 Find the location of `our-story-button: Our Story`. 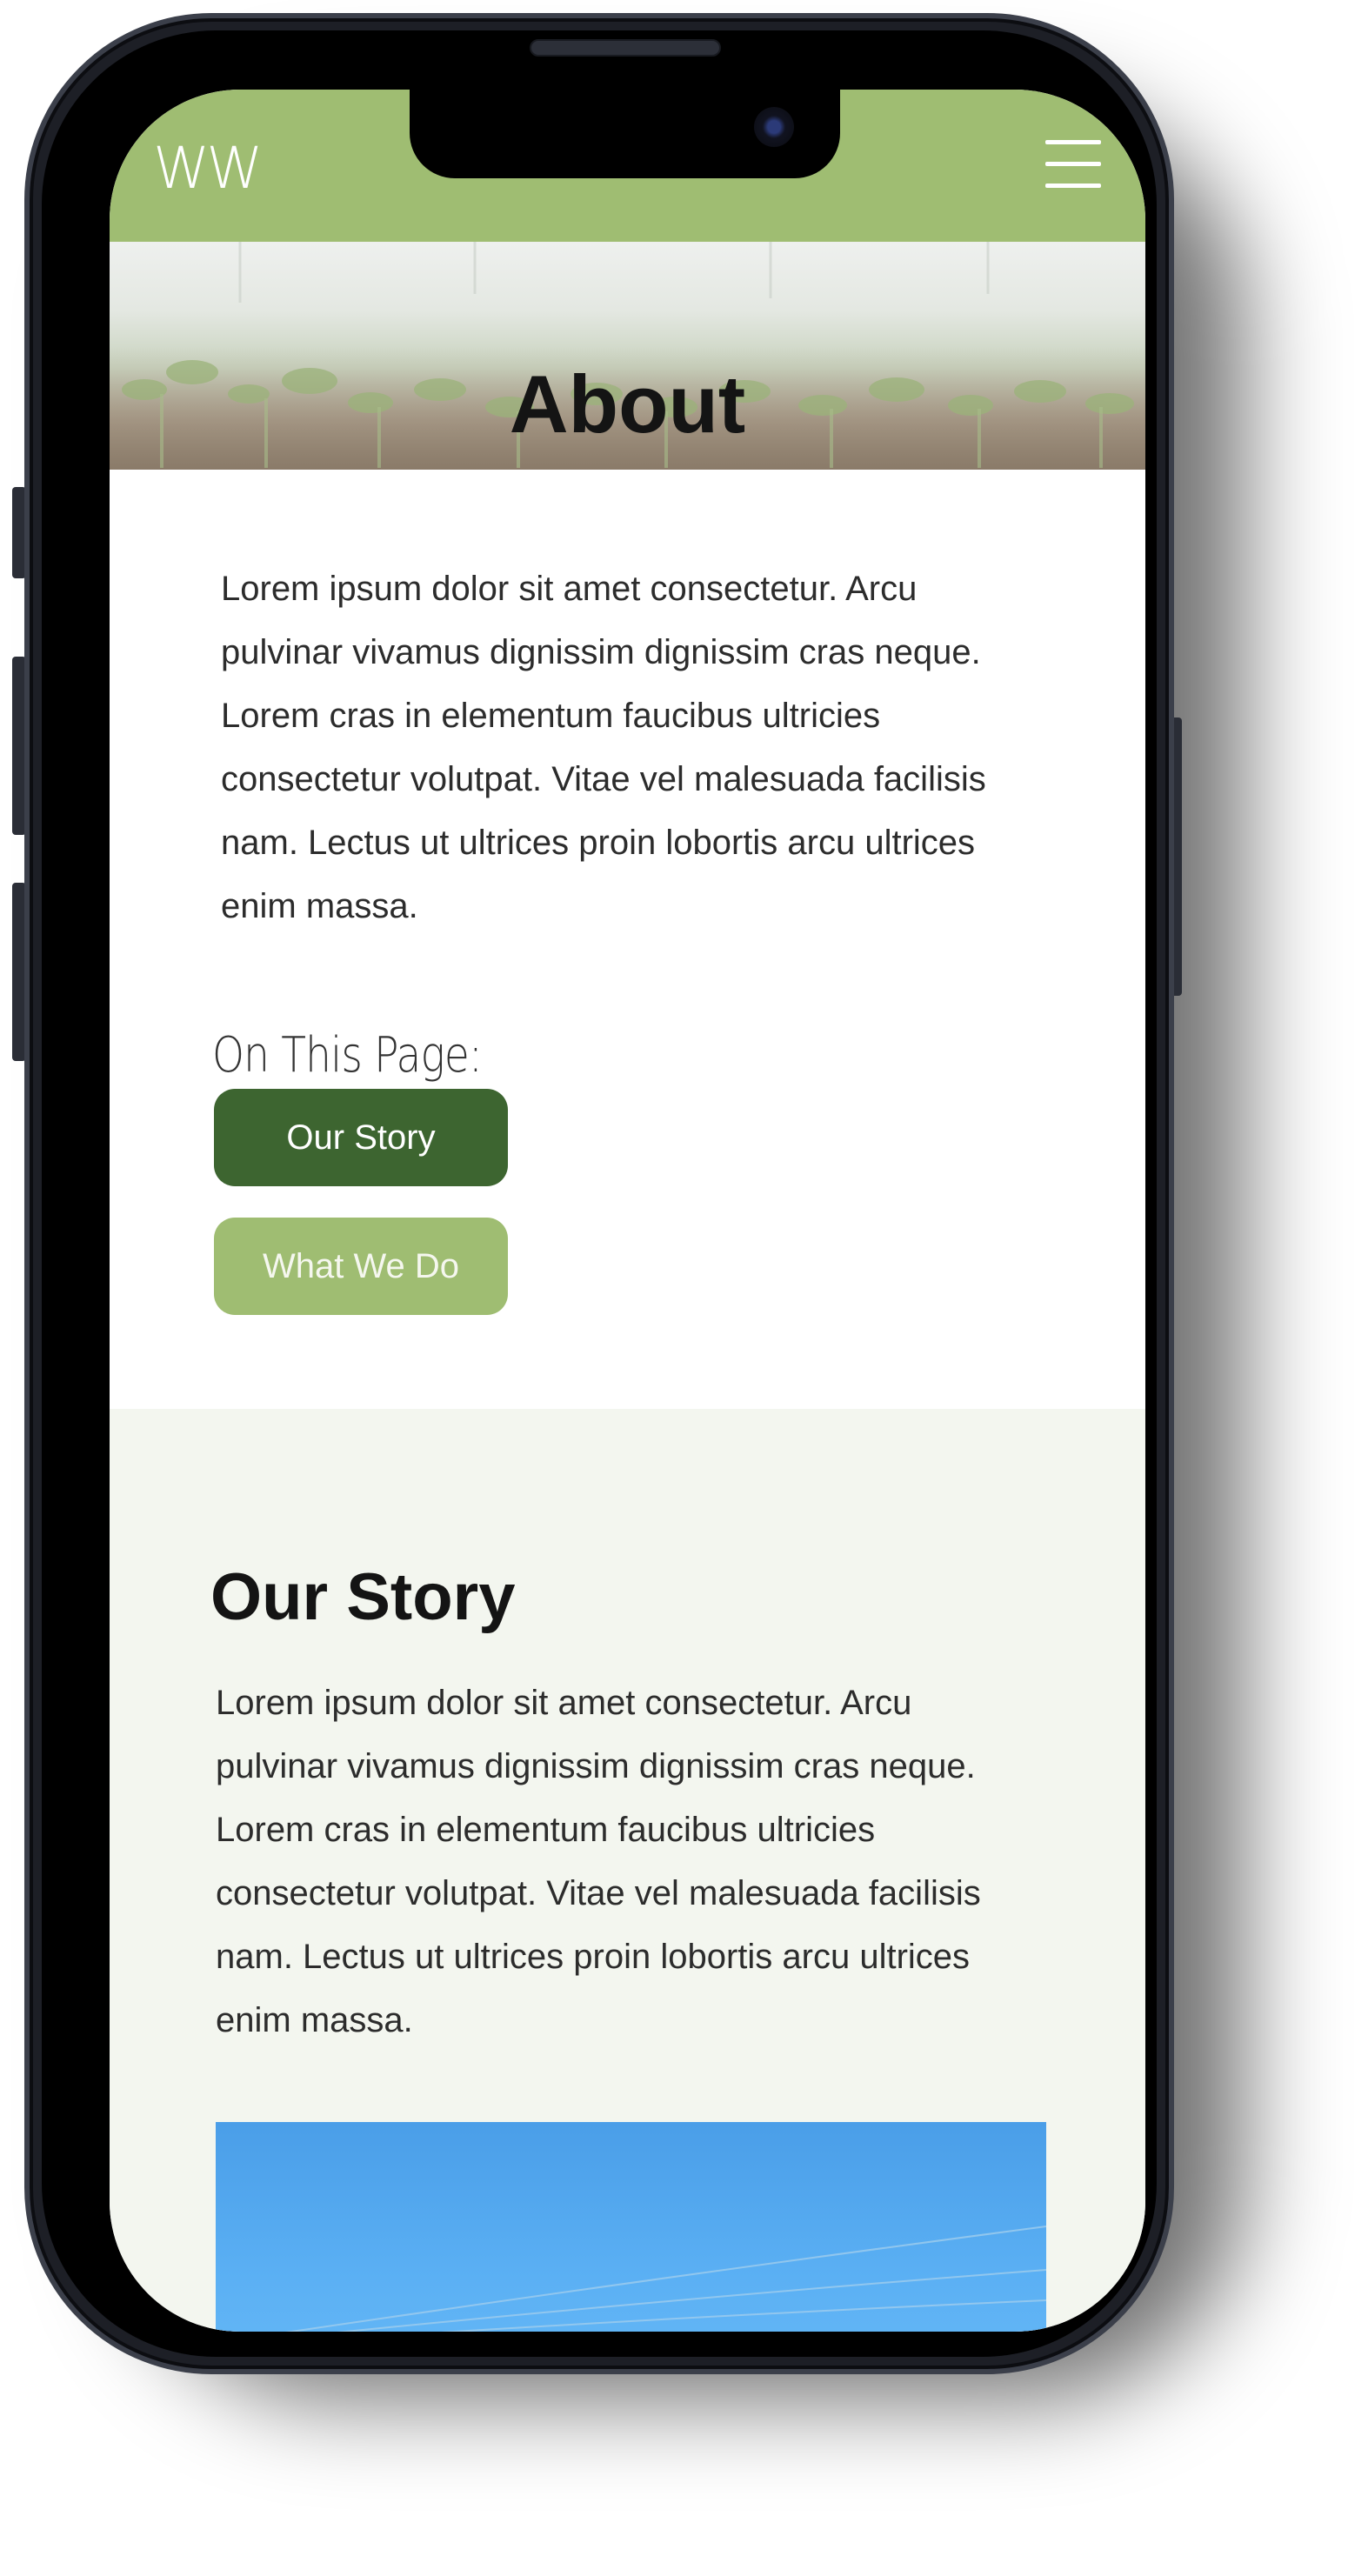

our-story-button: Our Story is located at coordinates (361, 1137).